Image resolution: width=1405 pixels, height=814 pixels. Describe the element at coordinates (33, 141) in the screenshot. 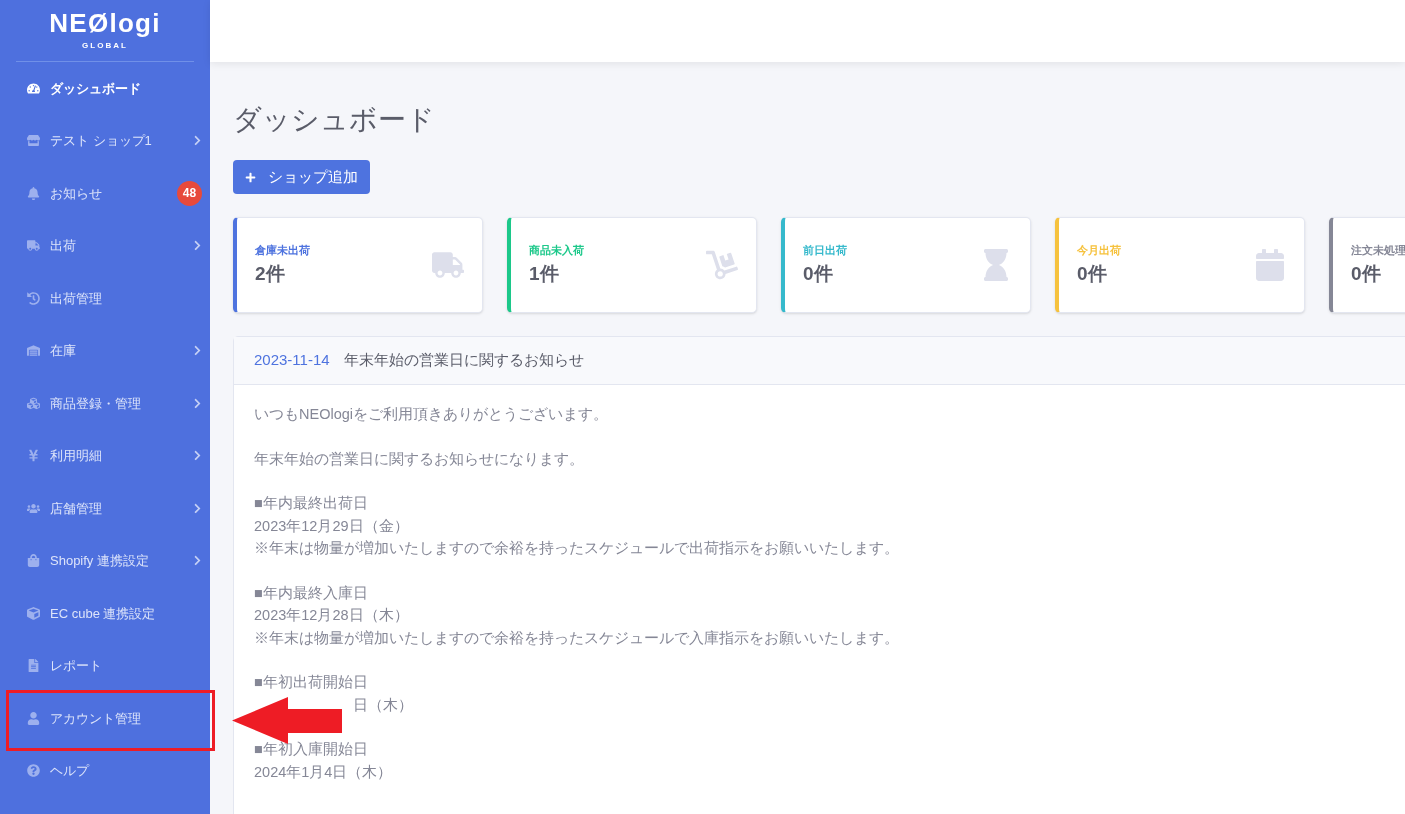

I see `store-icon` at that location.